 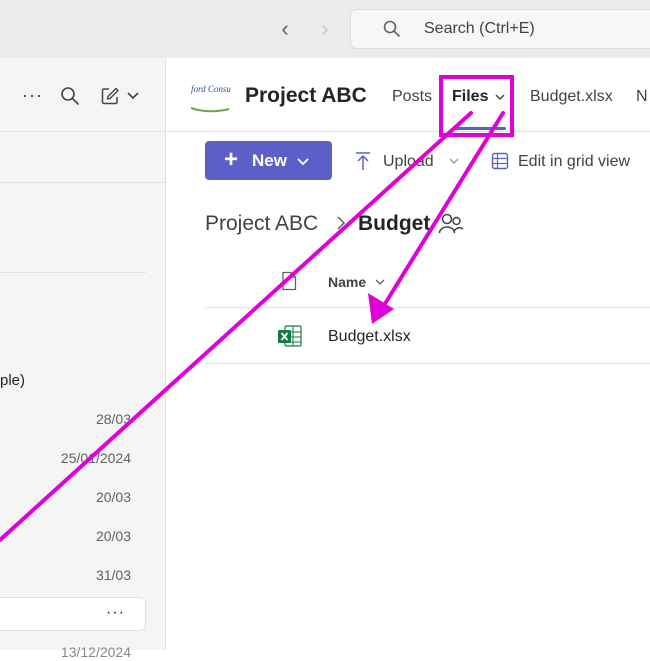 What do you see at coordinates (113, 419) in the screenshot?
I see `chat-item-date: 28/03` at bounding box center [113, 419].